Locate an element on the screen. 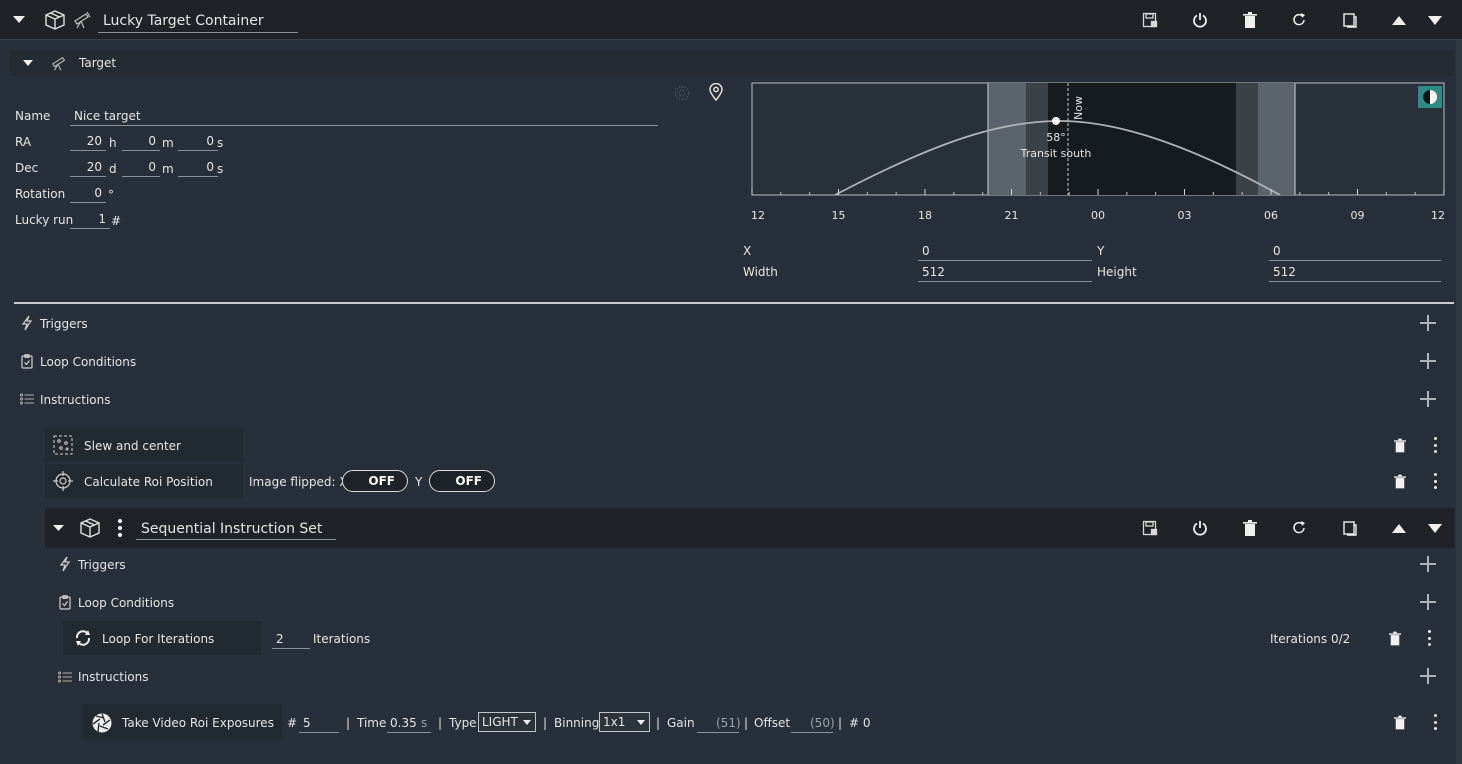 Image resolution: width=1462 pixels, height=764 pixels. sequential-reset-icon is located at coordinates (1299, 528).